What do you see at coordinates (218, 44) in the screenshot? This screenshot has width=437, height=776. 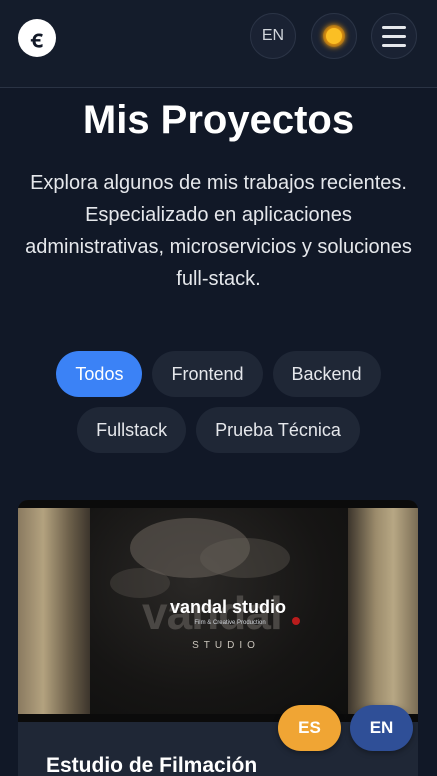 I see `navbar: ꞓ EN` at bounding box center [218, 44].